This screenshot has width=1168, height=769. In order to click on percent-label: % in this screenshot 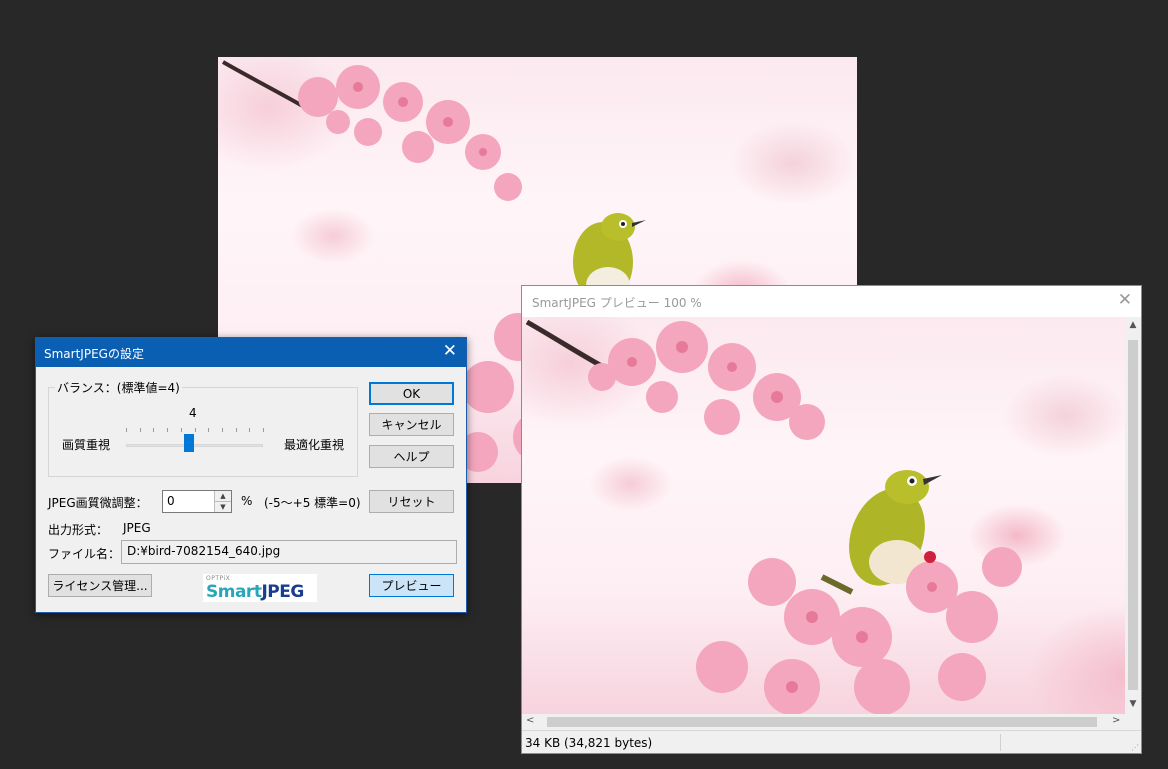, I will do `click(247, 501)`.